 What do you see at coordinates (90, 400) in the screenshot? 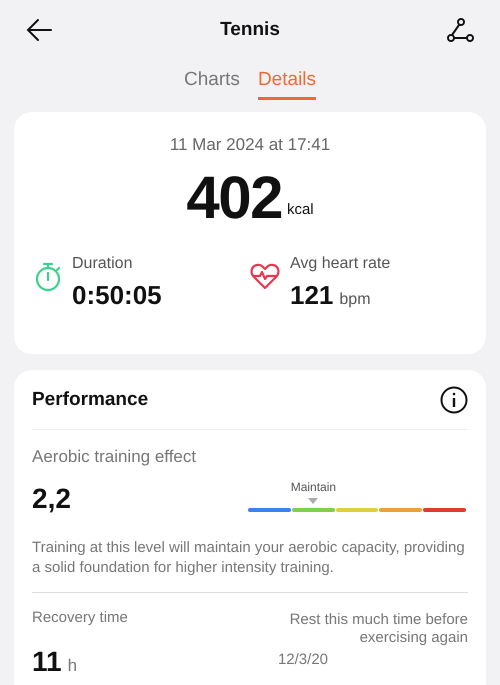
I see `section-title: Performance` at bounding box center [90, 400].